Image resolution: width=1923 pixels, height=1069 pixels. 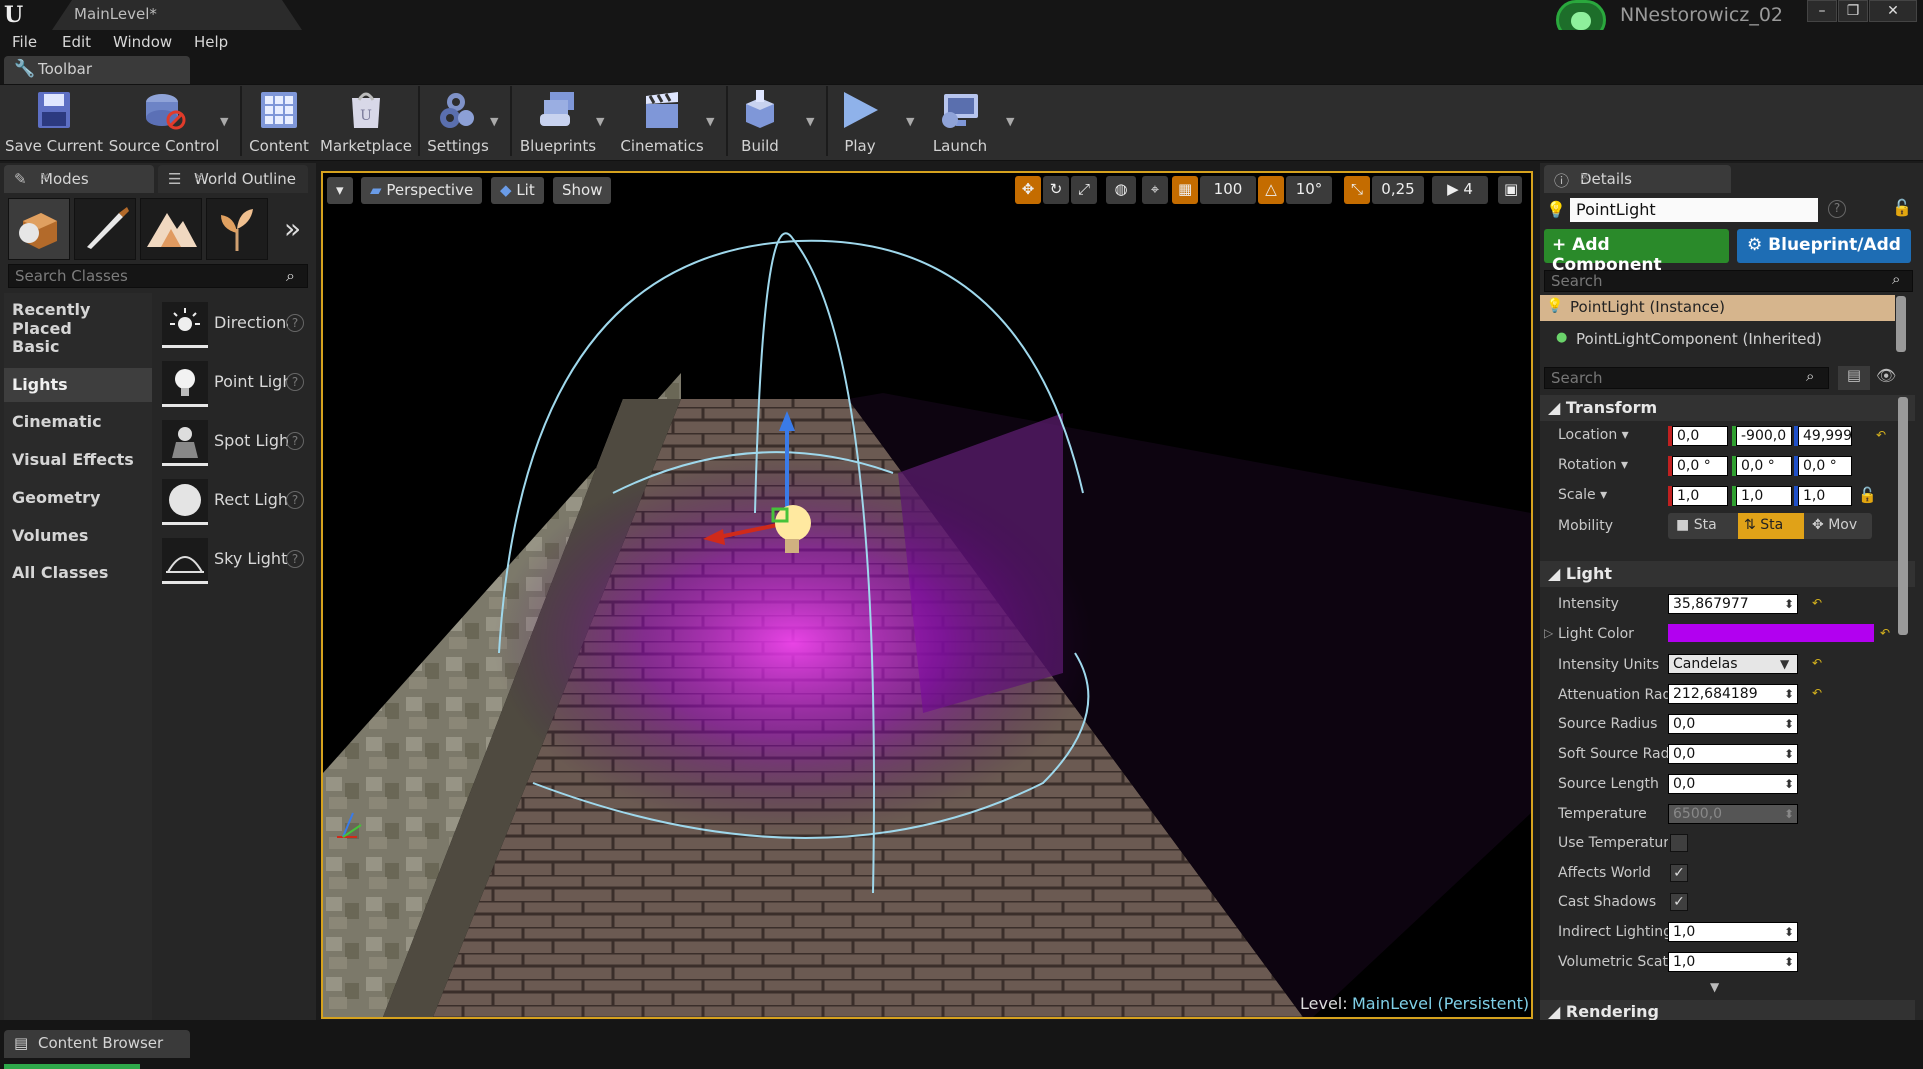 I want to click on category-visual-effects: Visual Effects, so click(x=78, y=460).